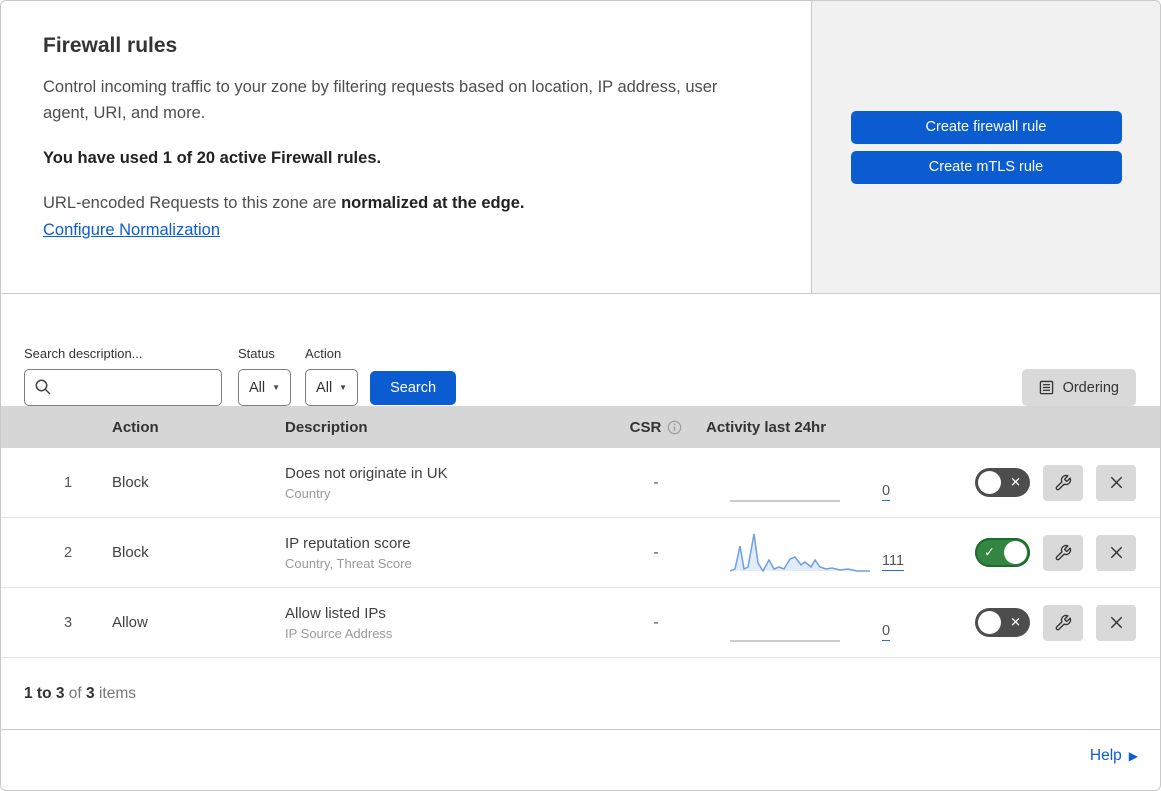  What do you see at coordinates (90, 693) in the screenshot?
I see `items-total: 3` at bounding box center [90, 693].